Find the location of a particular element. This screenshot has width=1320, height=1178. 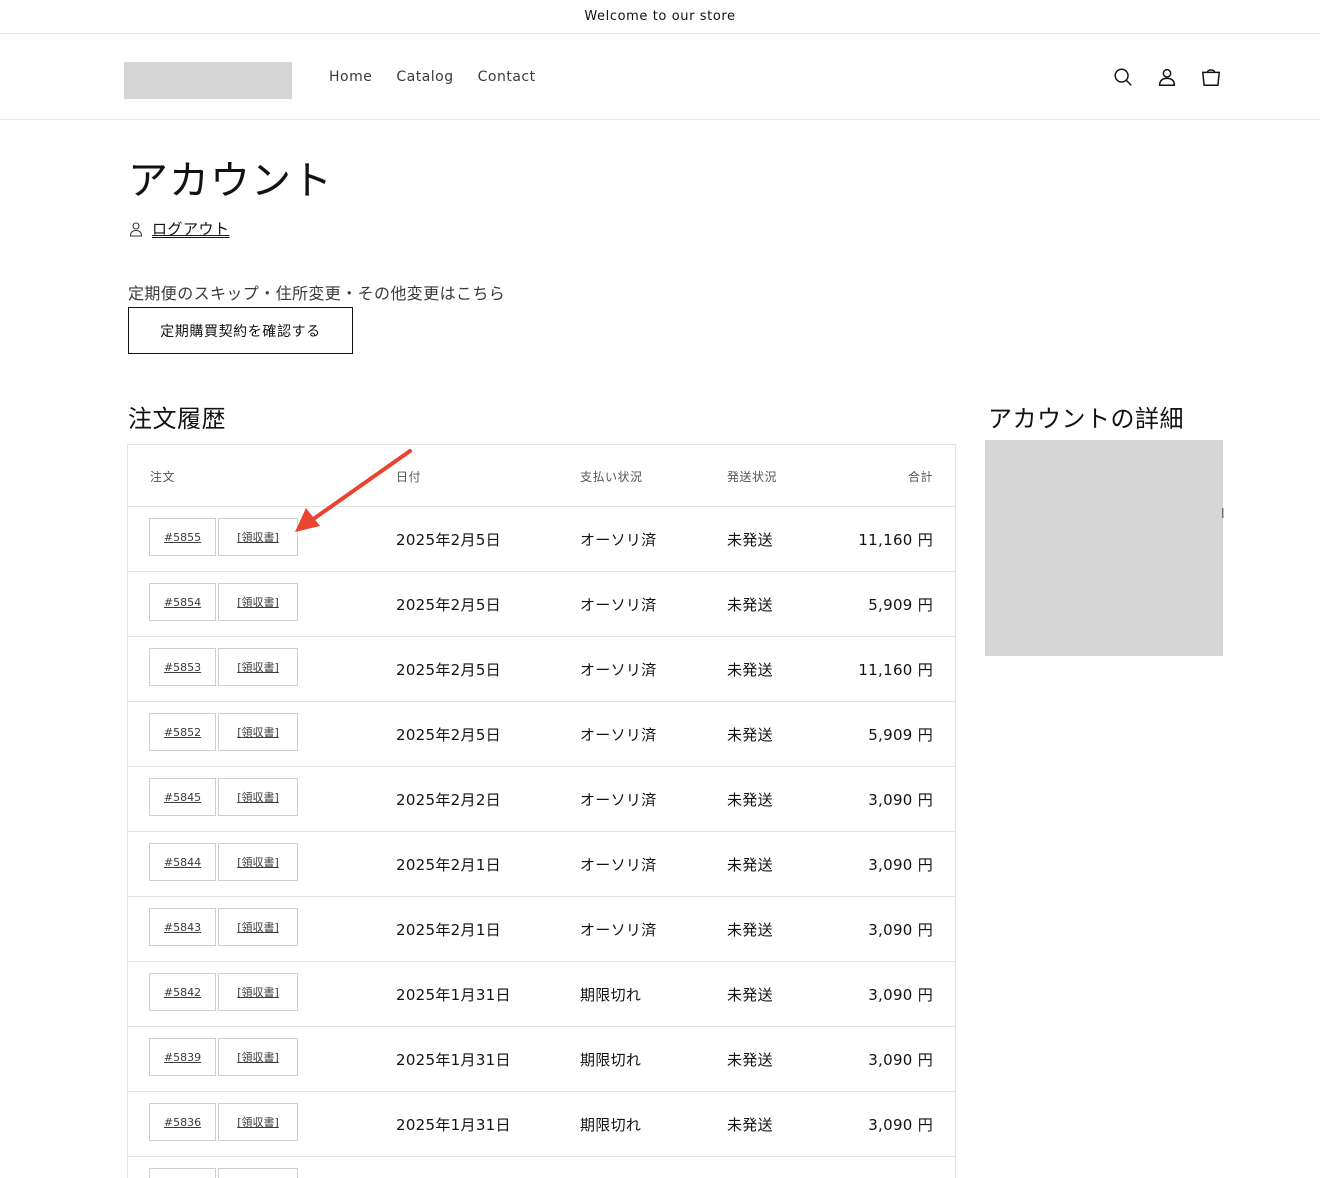

table-row: #5842 [領収書] 2025年1月31日 期限切れ 未発送 3,090 円 is located at coordinates (541, 994).